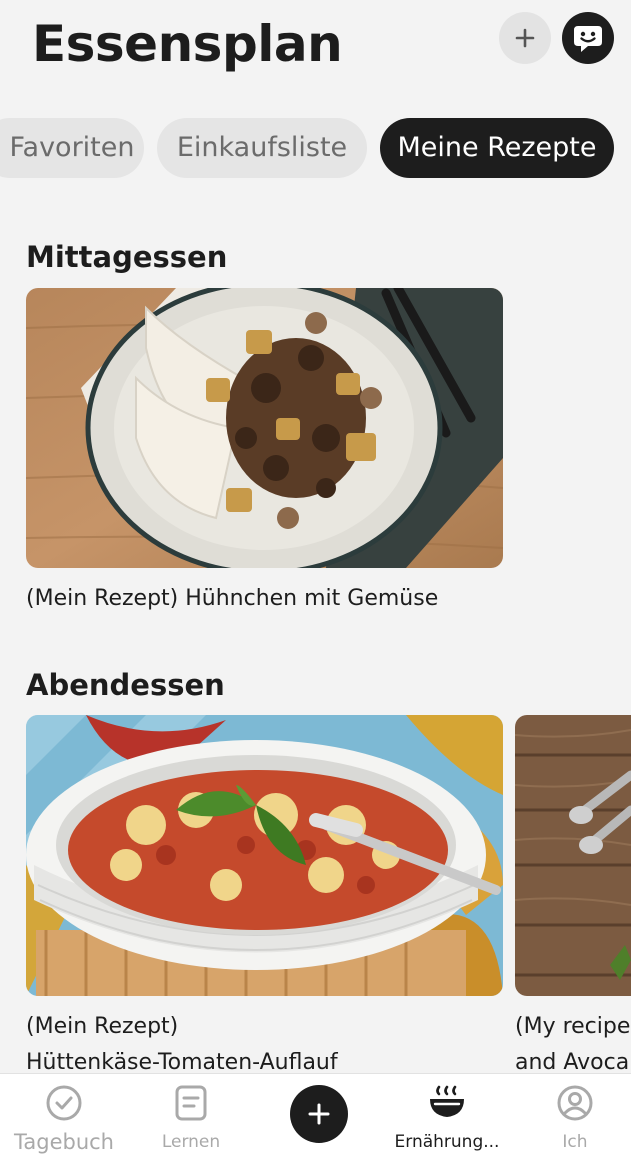 The image size is (631, 1160). I want to click on smiley-chat-icon, so click(588, 39).